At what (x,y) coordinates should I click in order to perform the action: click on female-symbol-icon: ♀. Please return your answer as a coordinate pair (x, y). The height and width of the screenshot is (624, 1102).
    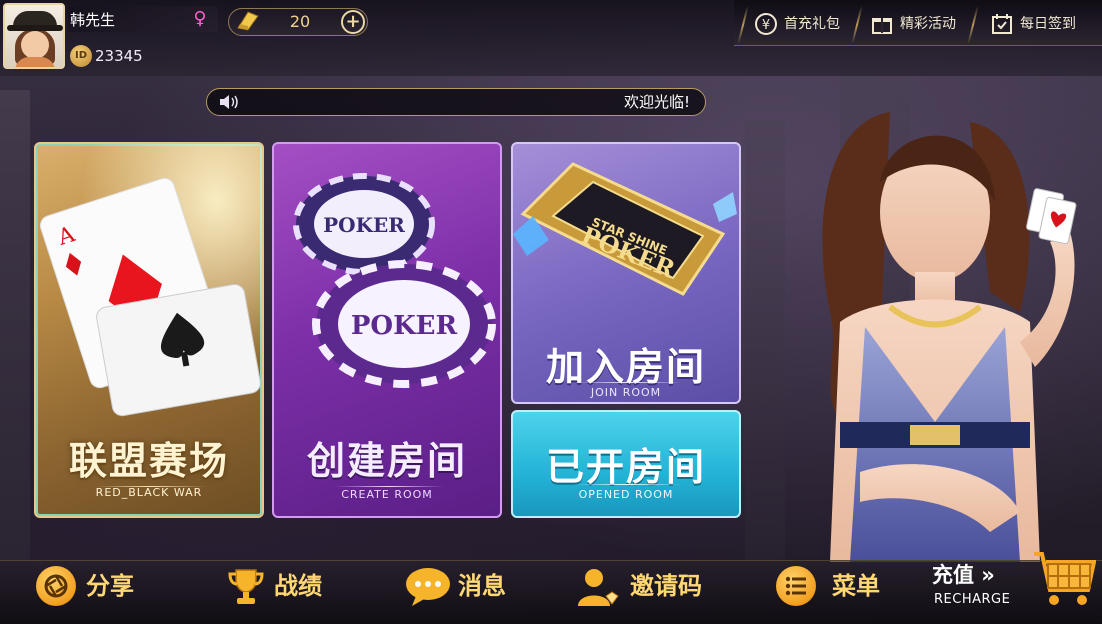
    Looking at the image, I should click on (200, 18).